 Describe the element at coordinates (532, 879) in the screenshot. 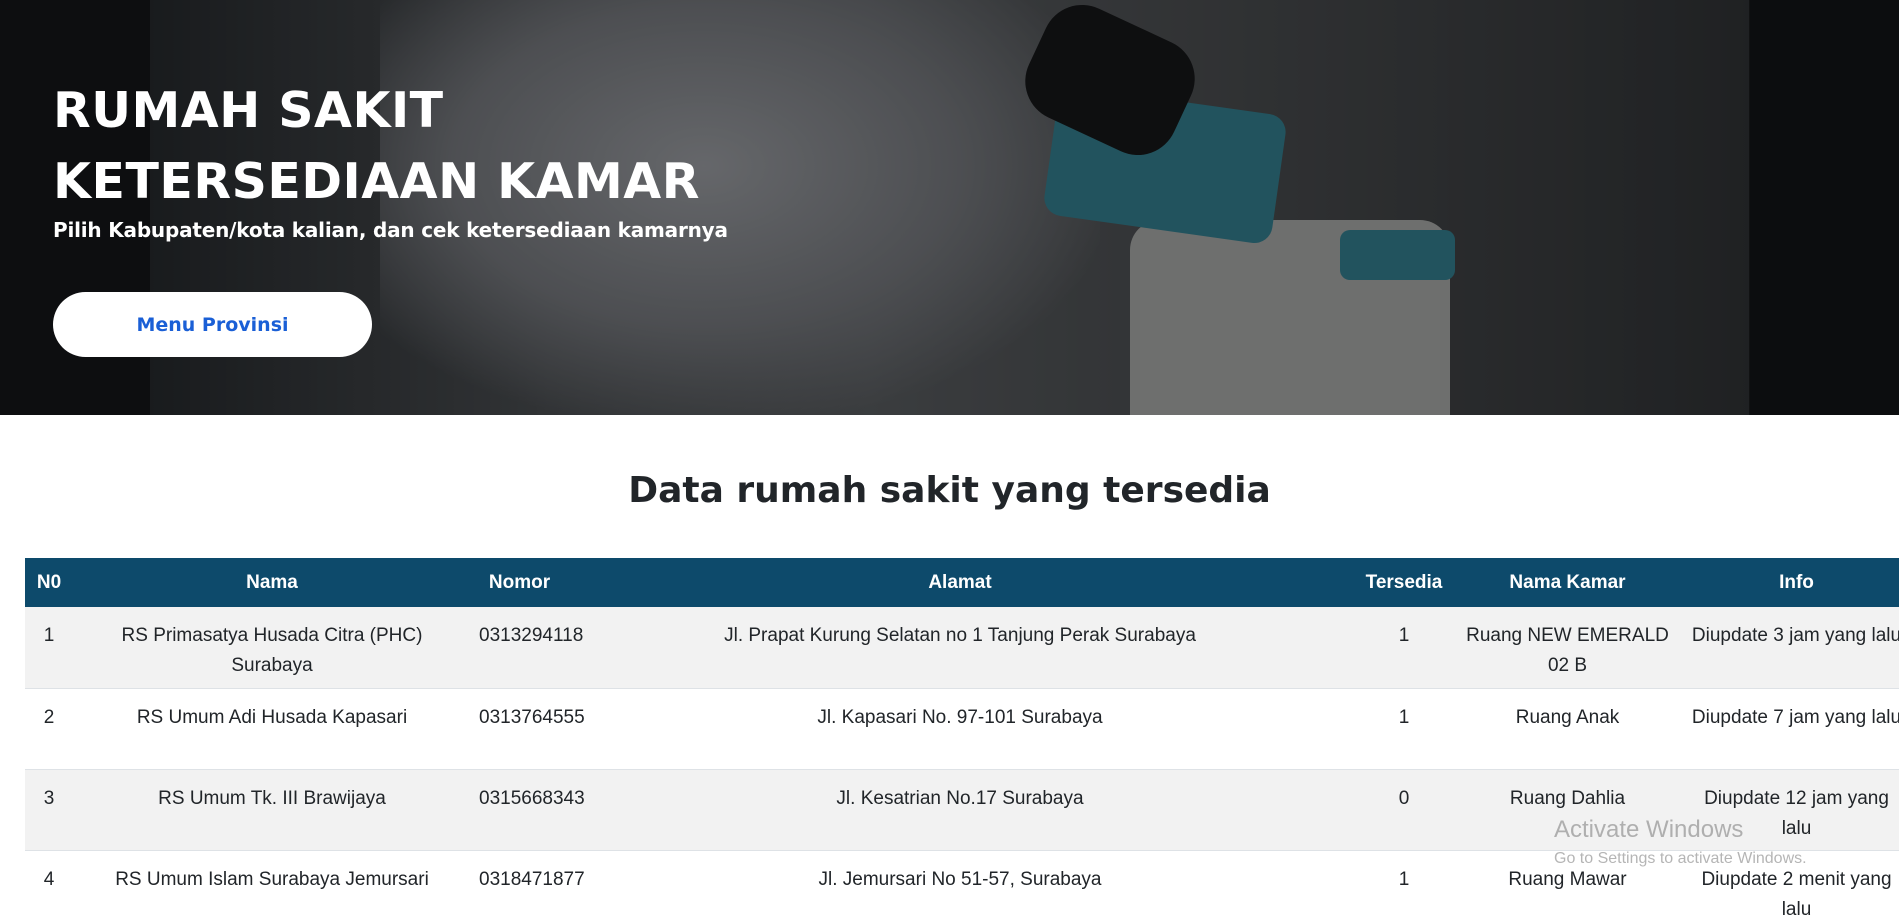

I see `cell-nomor: 0318471877` at that location.